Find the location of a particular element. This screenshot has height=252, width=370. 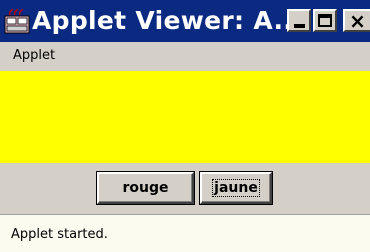

rouge-button: rouge is located at coordinates (145, 188).